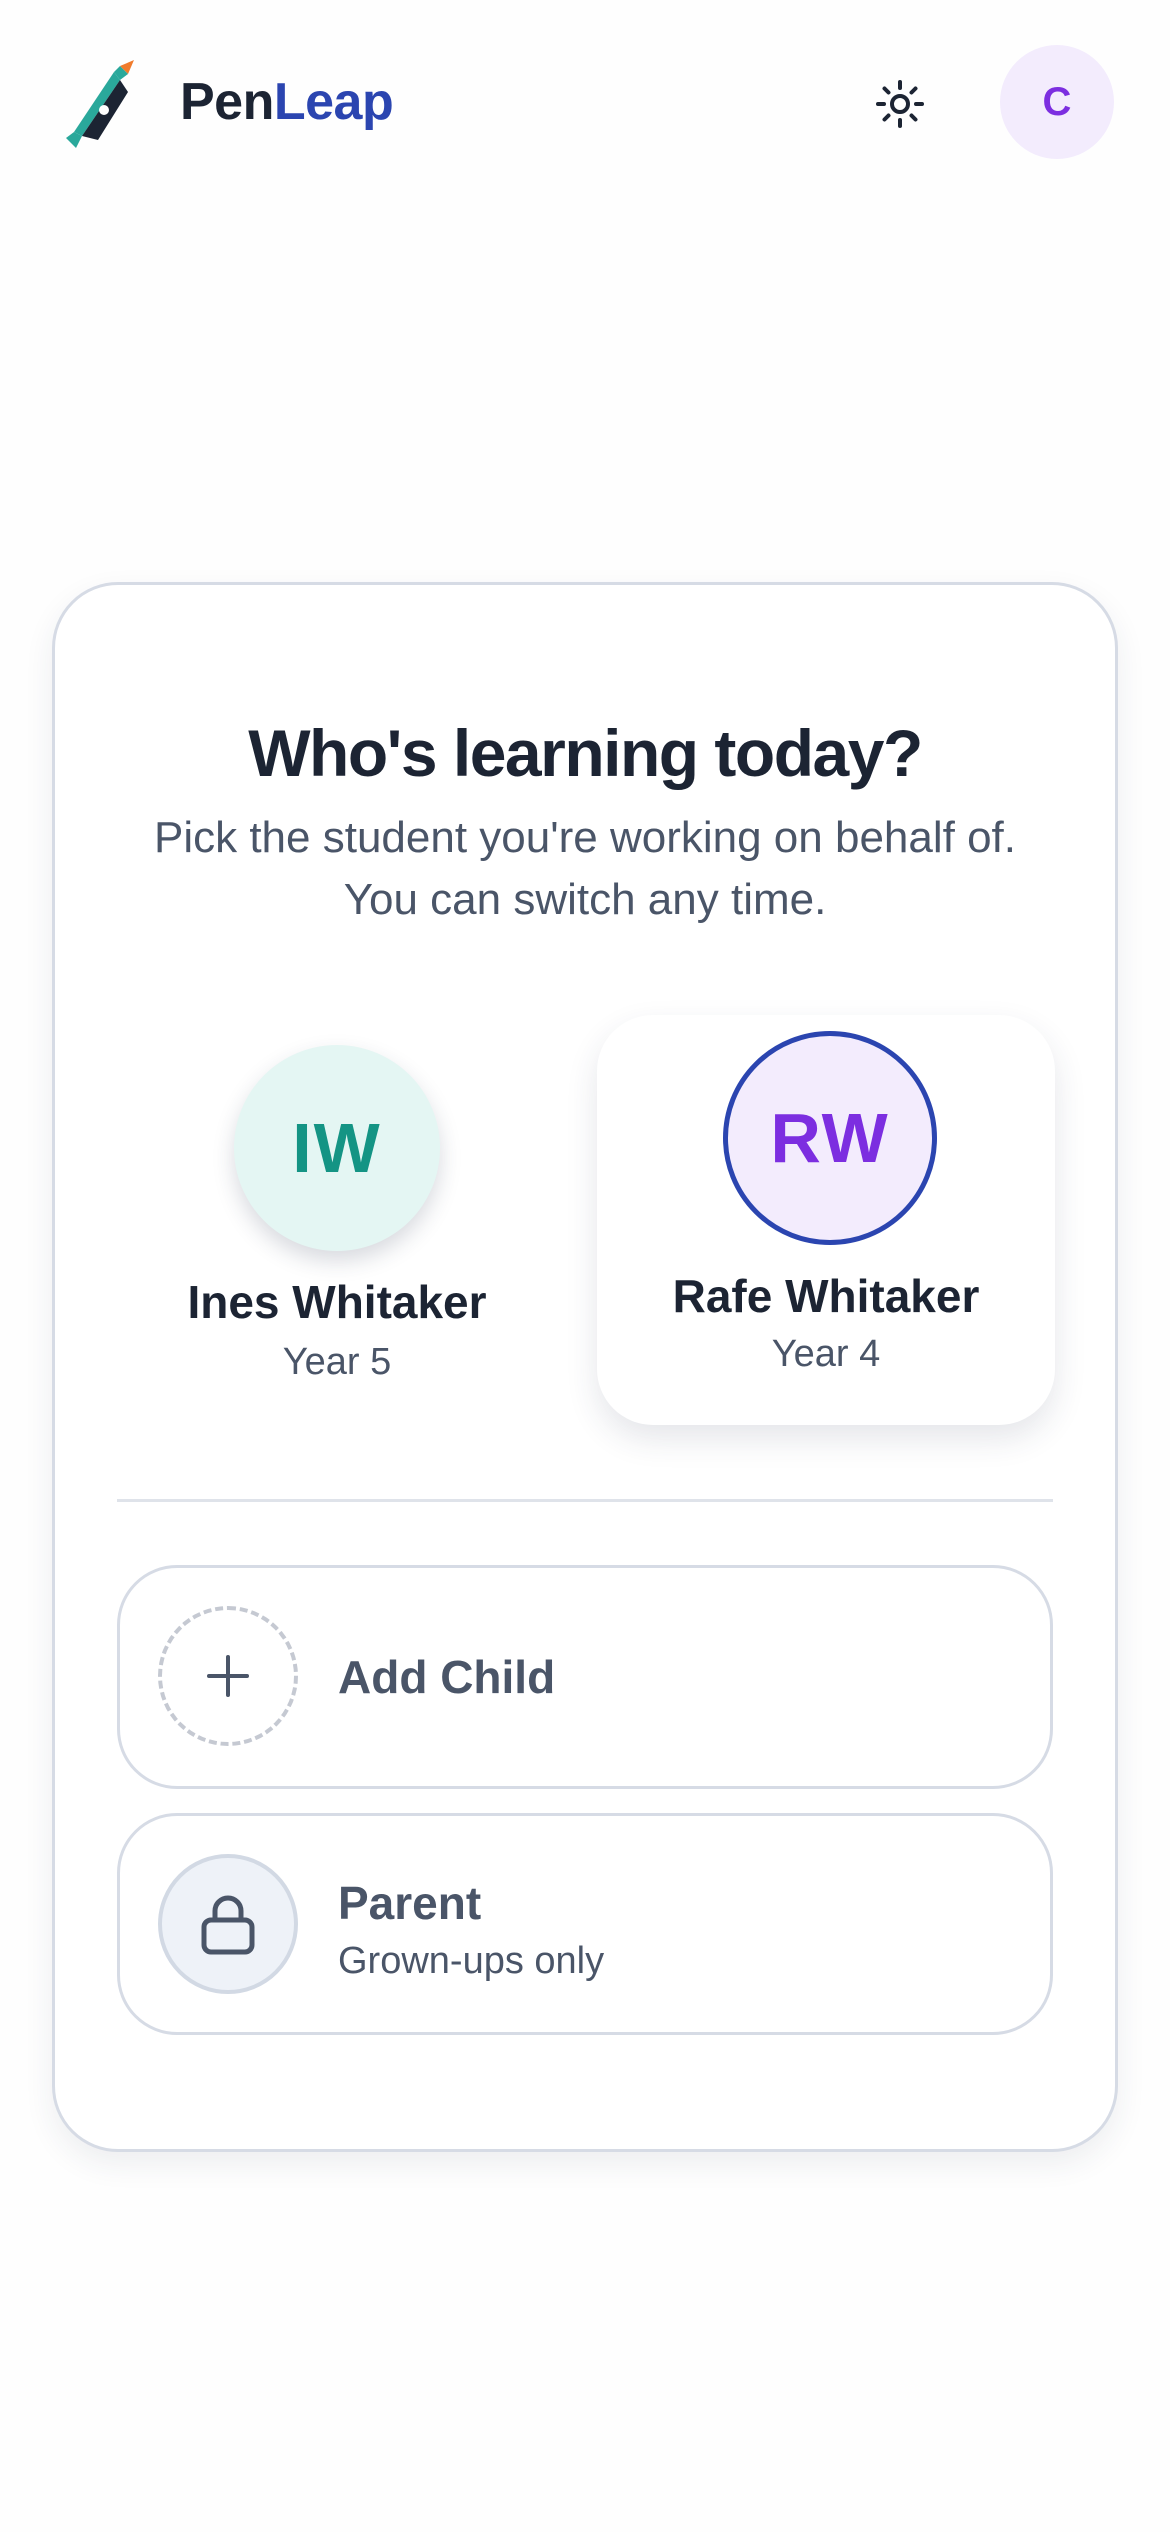  Describe the element at coordinates (227, 102) in the screenshot. I see `brand-name-part1: Pen` at that location.